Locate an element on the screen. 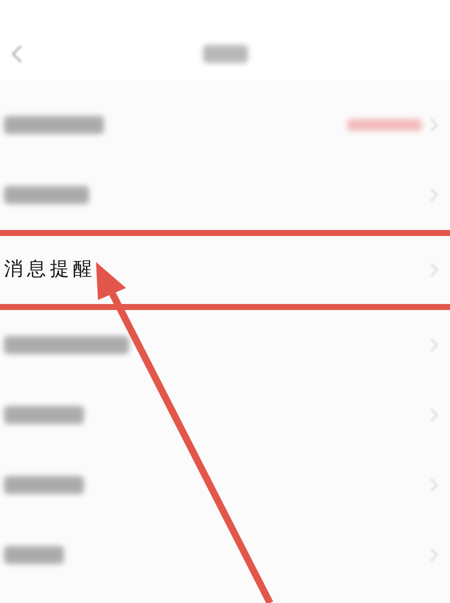  row-label: 消息提醒 is located at coordinates (50, 270).